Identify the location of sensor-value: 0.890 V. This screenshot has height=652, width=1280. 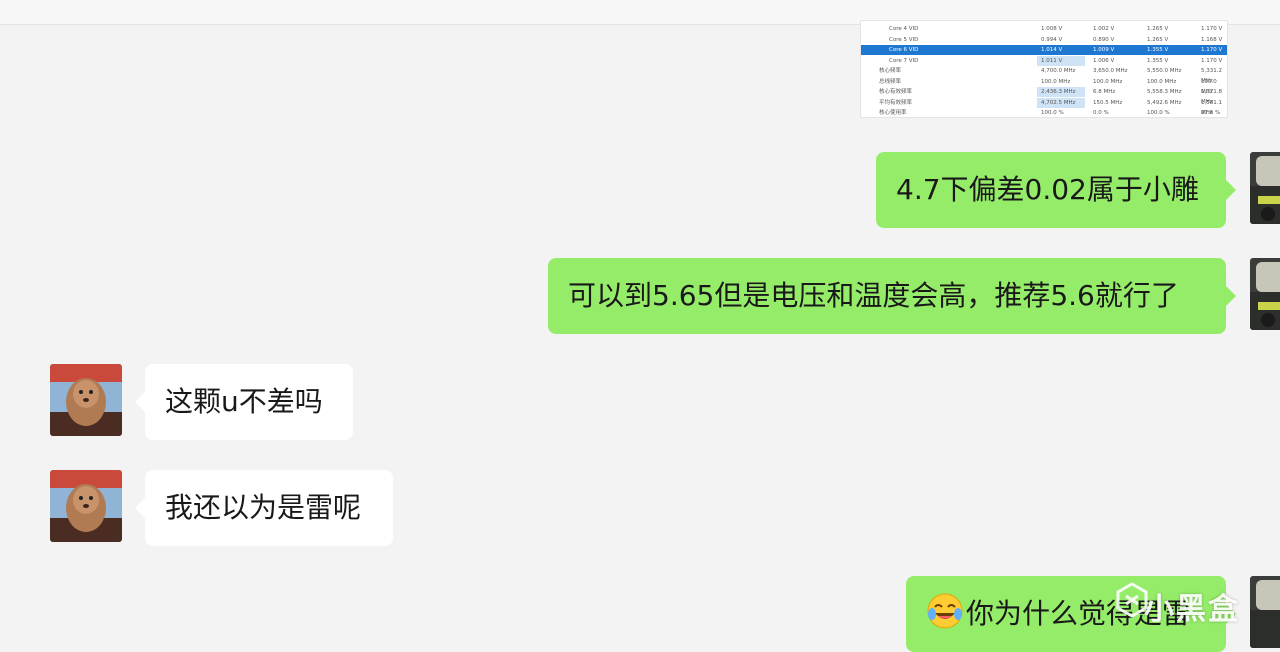
(1104, 39).